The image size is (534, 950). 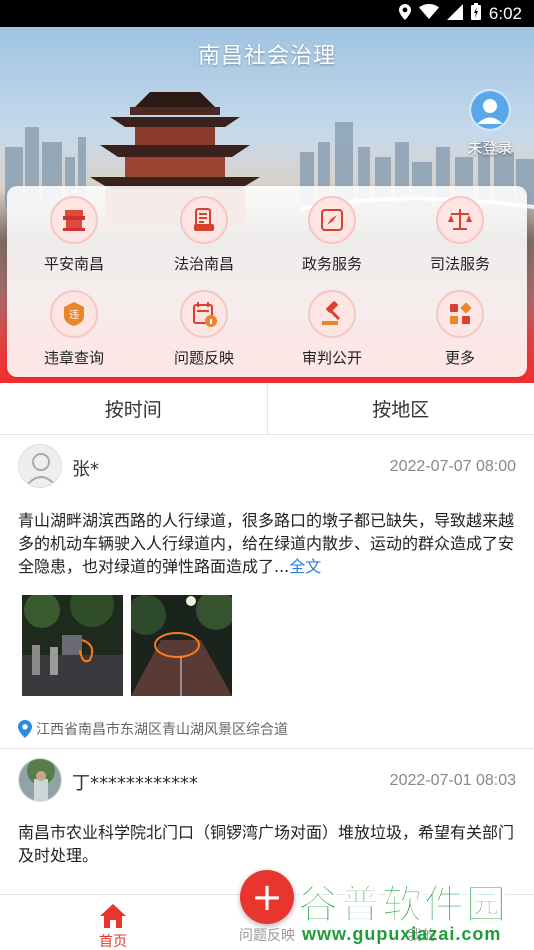 I want to click on tab-by-region: 按地区, so click(x=400, y=408).